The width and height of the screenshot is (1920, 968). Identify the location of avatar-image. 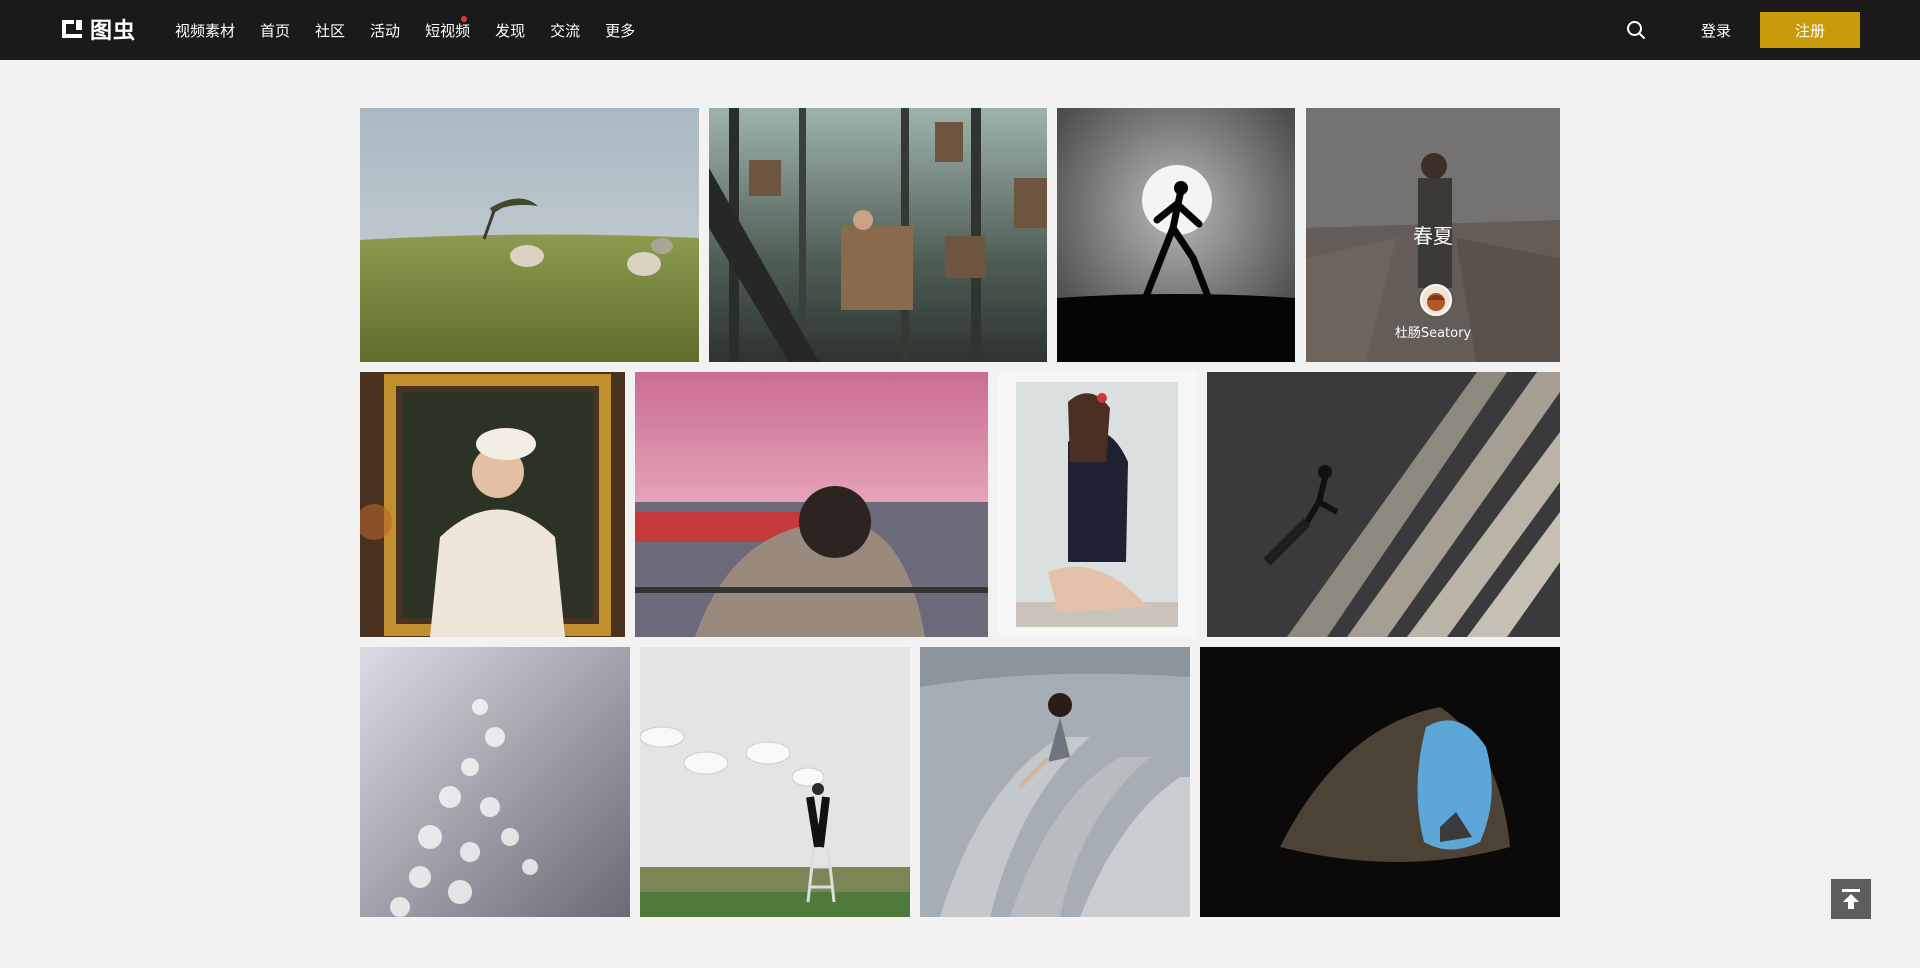
(1436, 300).